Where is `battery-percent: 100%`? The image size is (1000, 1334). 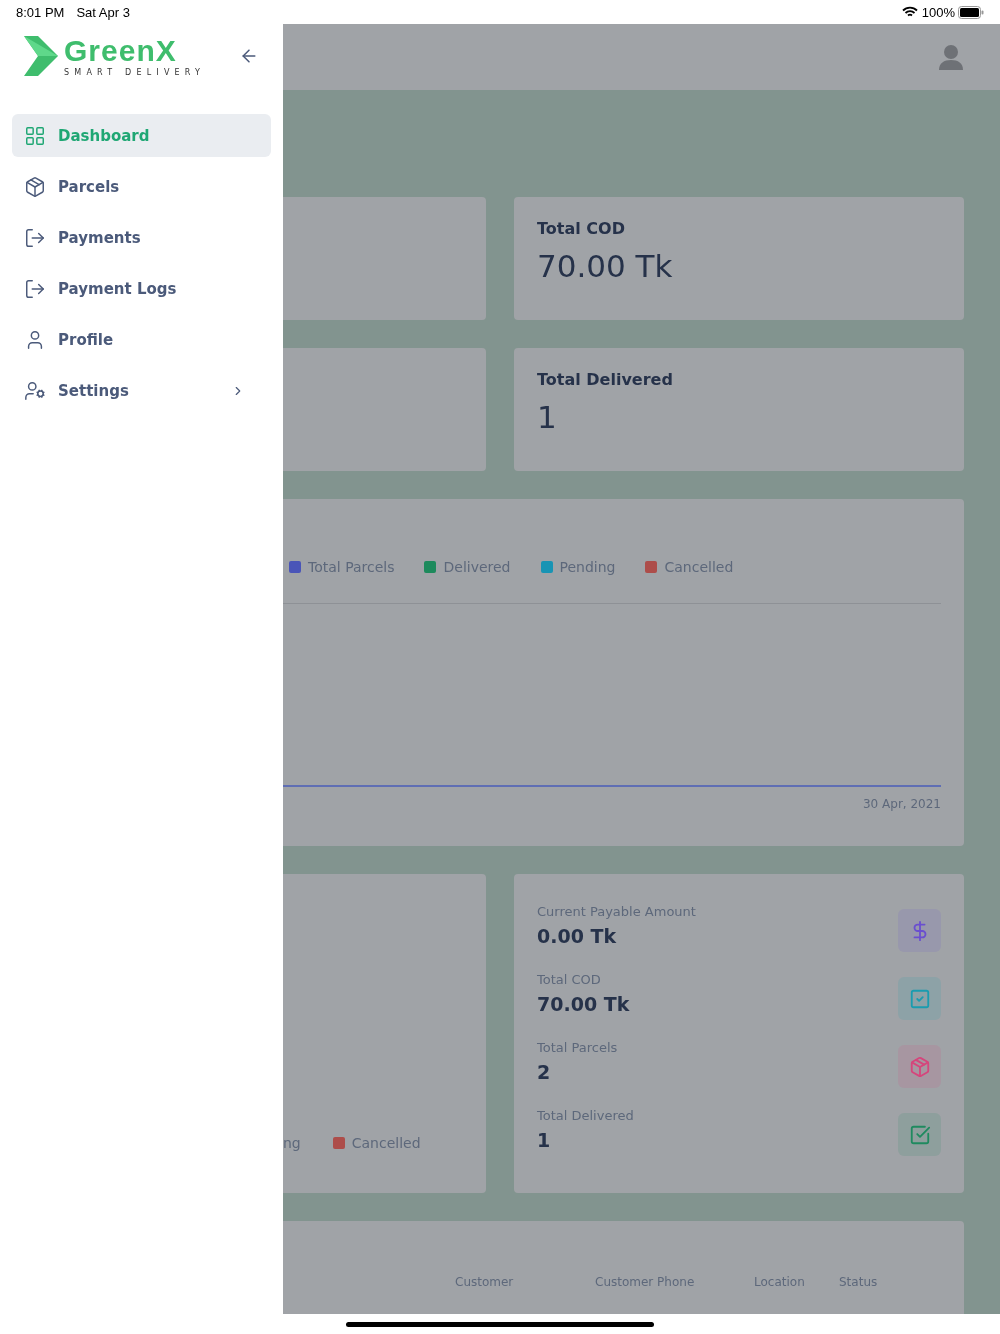
battery-percent: 100% is located at coordinates (938, 12).